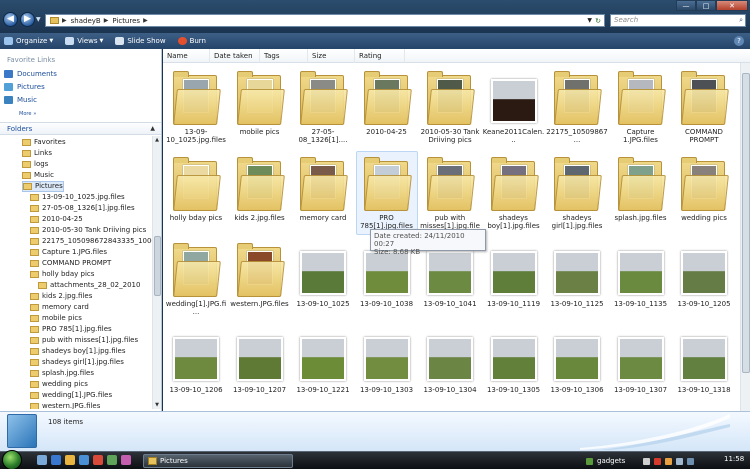 Image resolution: width=750 pixels, height=469 pixels. Describe the element at coordinates (450, 366) in the screenshot. I see `photo-item: 13-09-10_1304` at that location.